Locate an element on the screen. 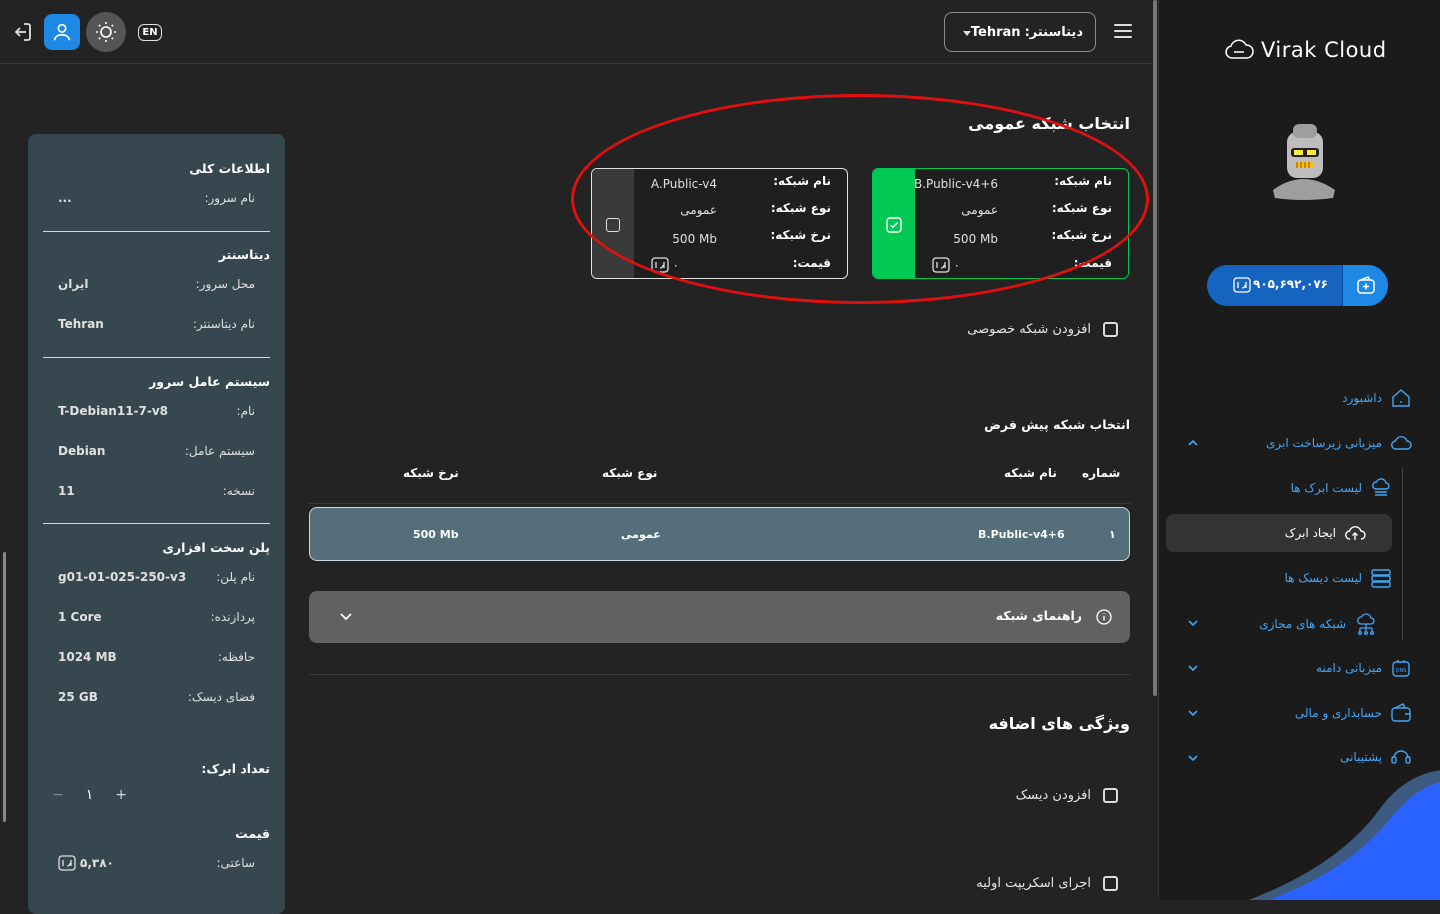 This screenshot has height=914, width=1440. chevron-up-icon is located at coordinates (1193, 443).